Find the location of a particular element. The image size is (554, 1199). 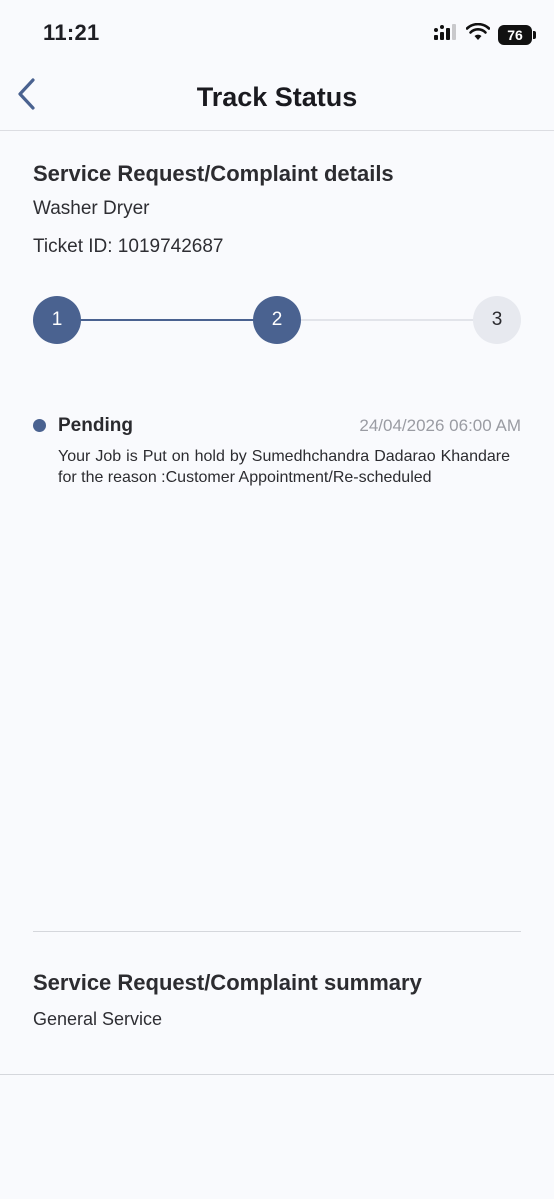

page-title: Track Status is located at coordinates (277, 97).